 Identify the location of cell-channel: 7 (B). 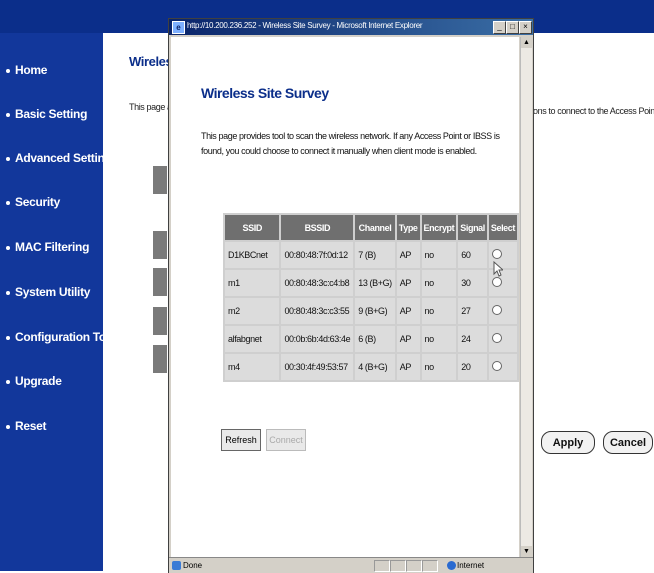
(375, 255).